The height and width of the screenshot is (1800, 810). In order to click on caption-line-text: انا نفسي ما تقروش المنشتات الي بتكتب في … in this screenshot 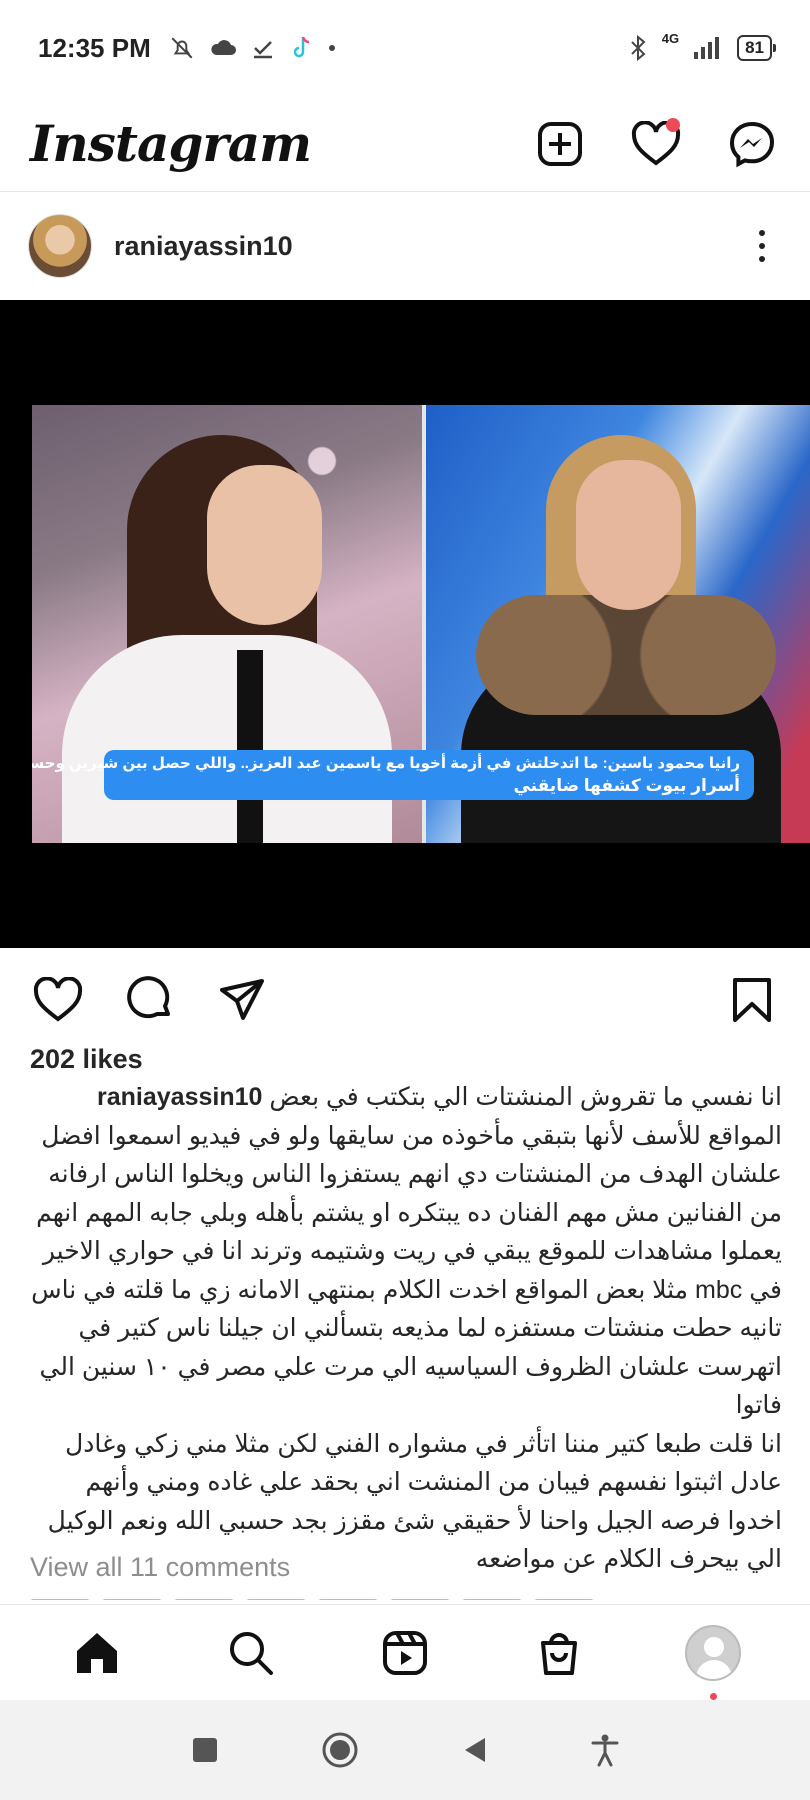, I will do `click(525, 1097)`.